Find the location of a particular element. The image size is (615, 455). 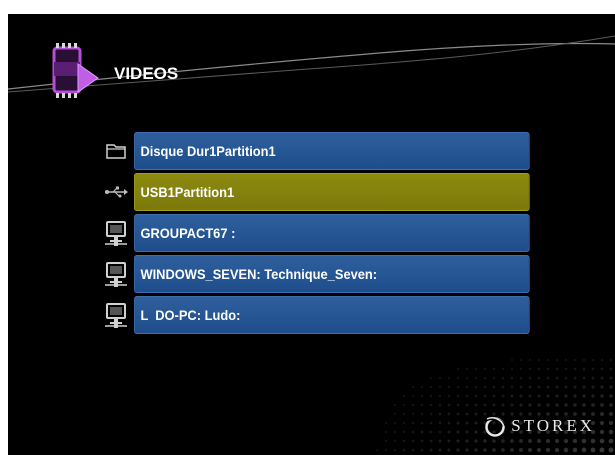

brand-name: STOREX is located at coordinates (553, 425).